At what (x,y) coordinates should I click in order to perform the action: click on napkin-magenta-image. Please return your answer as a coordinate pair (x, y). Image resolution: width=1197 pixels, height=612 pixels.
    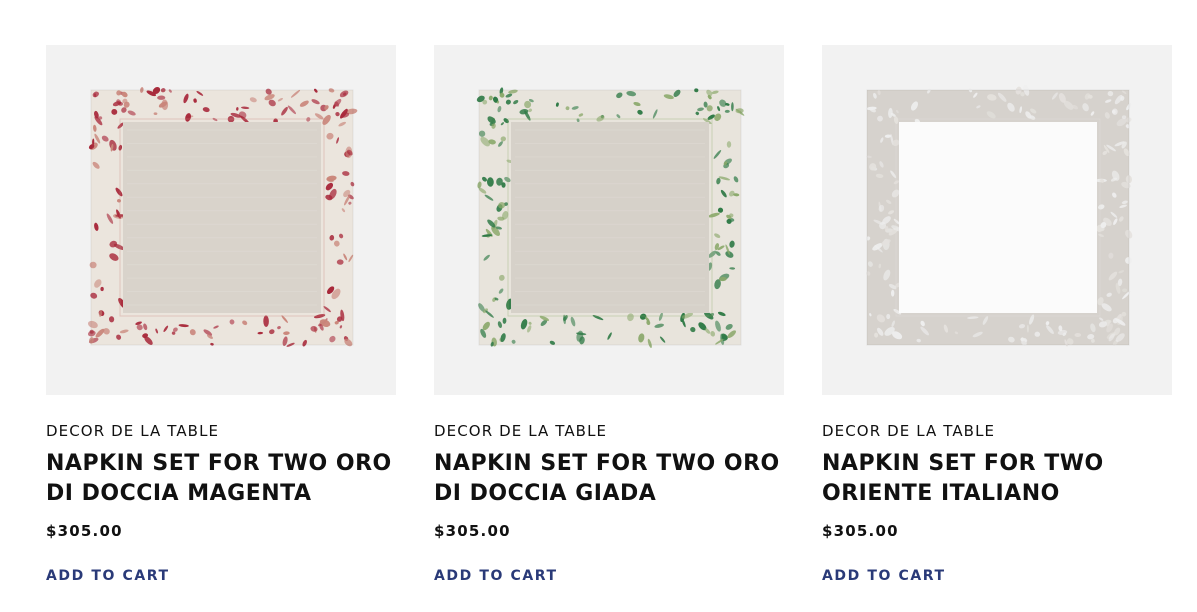
    Looking at the image, I should click on (222, 216).